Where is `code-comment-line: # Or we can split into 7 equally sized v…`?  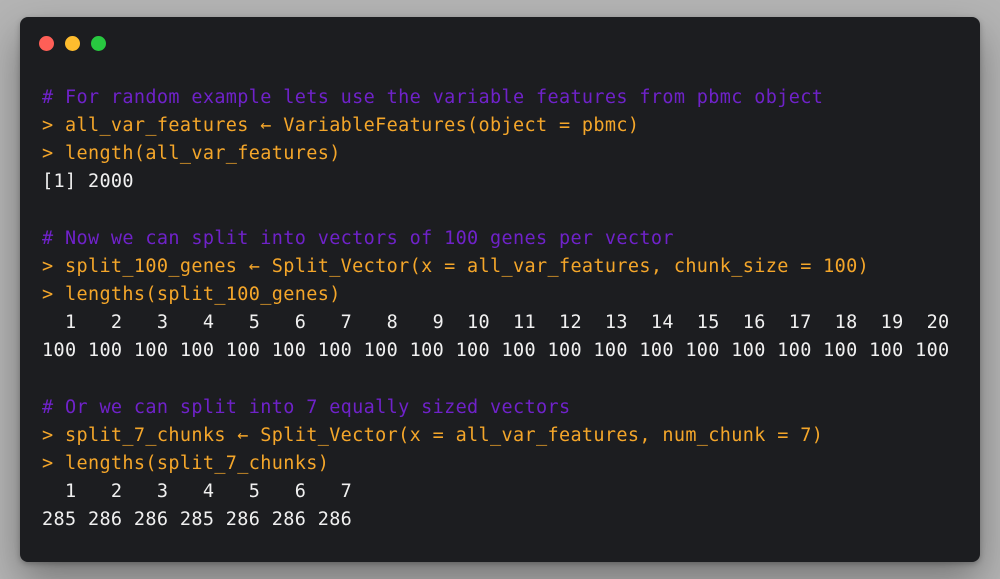
code-comment-line: # Or we can split into 7 equally sized v… is located at coordinates (306, 407).